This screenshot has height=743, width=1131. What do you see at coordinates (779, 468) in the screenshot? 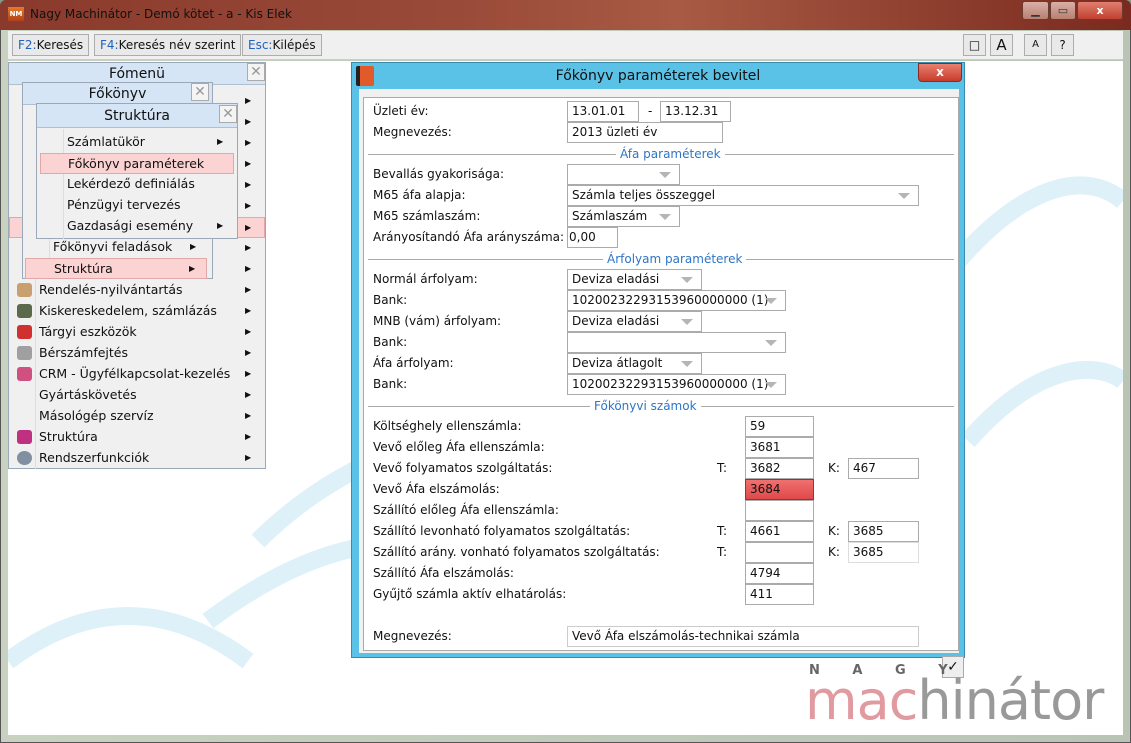
I see `debit-account-input: 3682` at bounding box center [779, 468].